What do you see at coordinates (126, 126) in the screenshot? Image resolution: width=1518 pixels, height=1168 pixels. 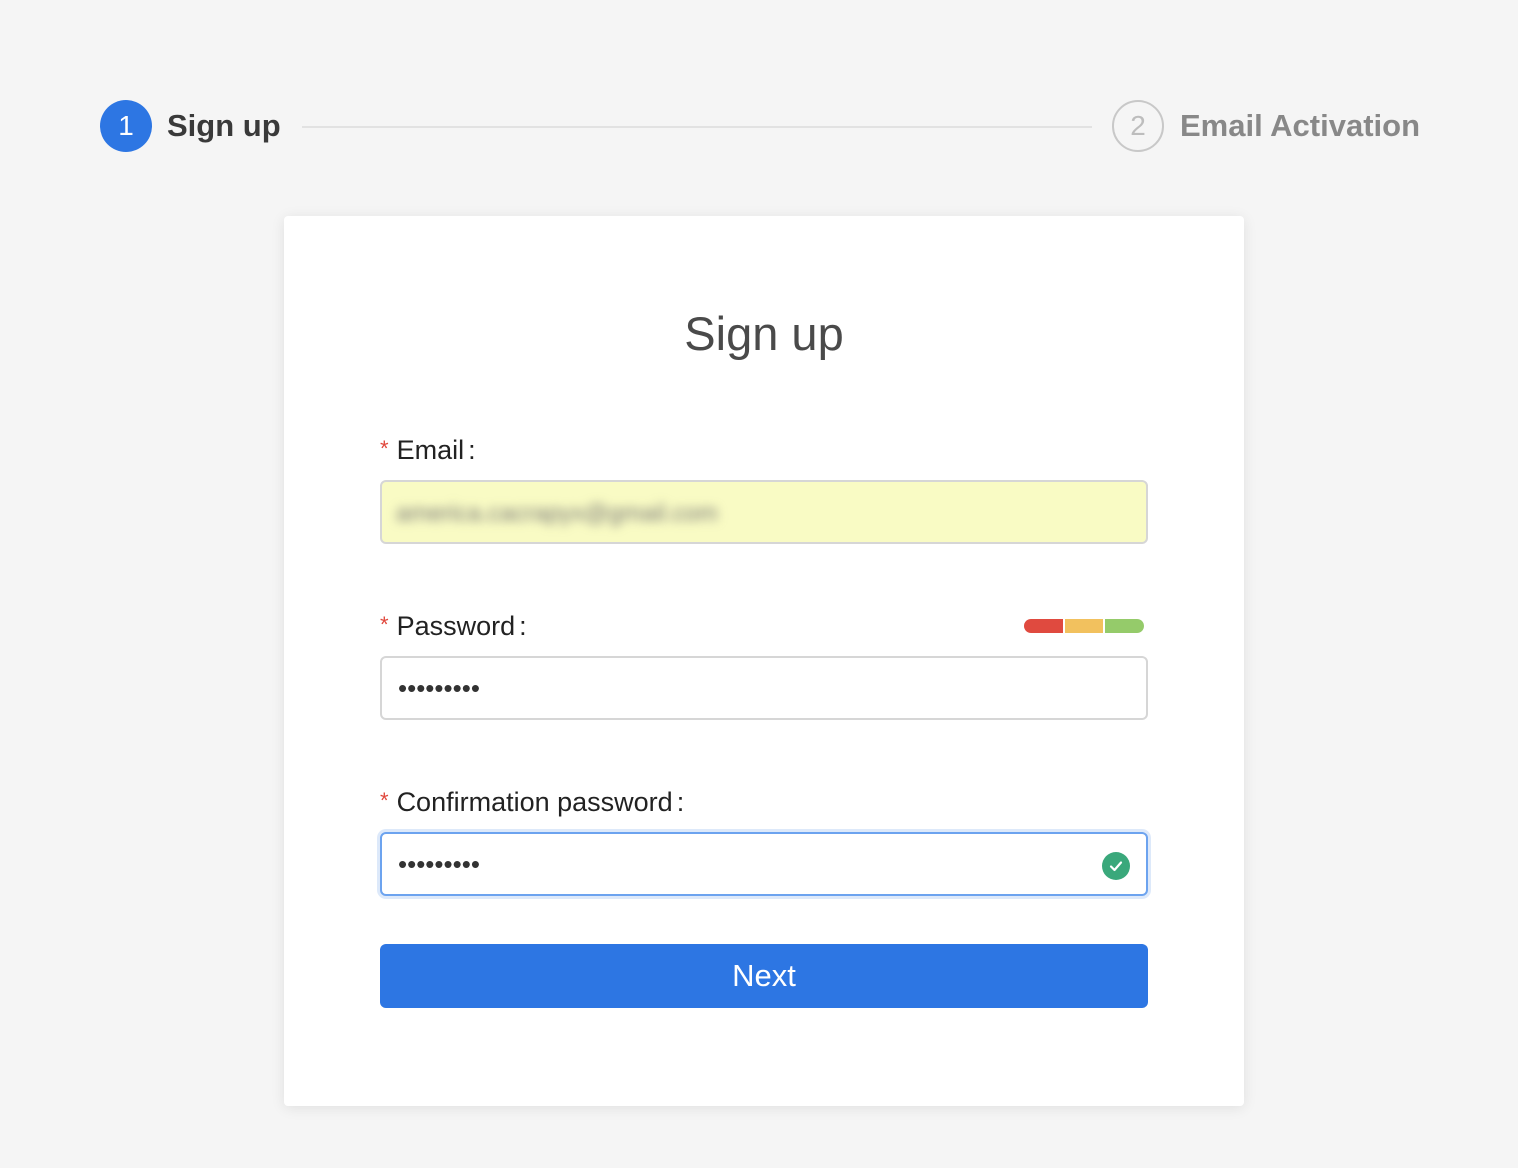 I see `step-1-indicator: 1` at bounding box center [126, 126].